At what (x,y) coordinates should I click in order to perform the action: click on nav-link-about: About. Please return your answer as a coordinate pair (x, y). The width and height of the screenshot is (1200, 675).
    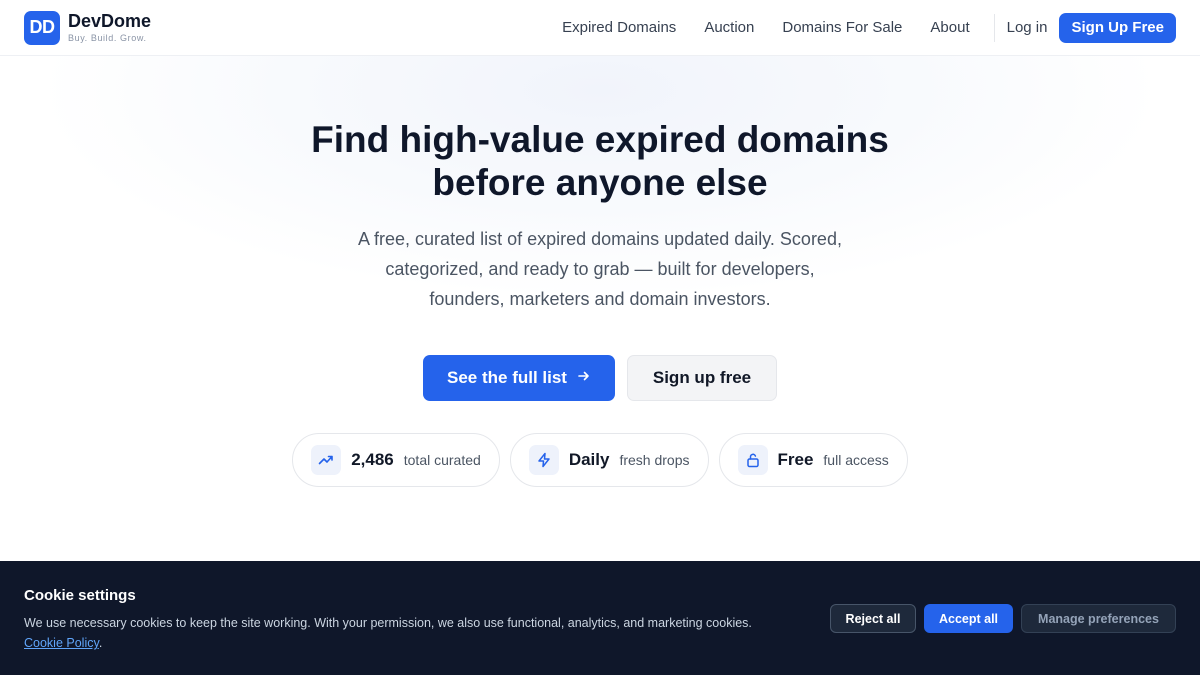
    Looking at the image, I should click on (949, 27).